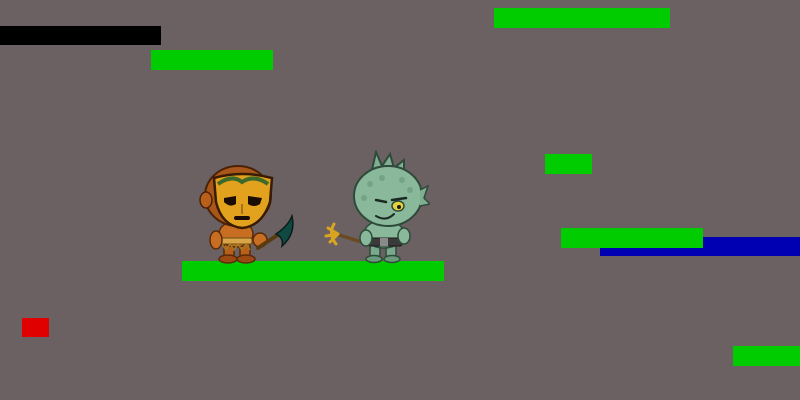 This screenshot has height=400, width=800. What do you see at coordinates (80, 35) in the screenshot?
I see `black-wall-block` at bounding box center [80, 35].